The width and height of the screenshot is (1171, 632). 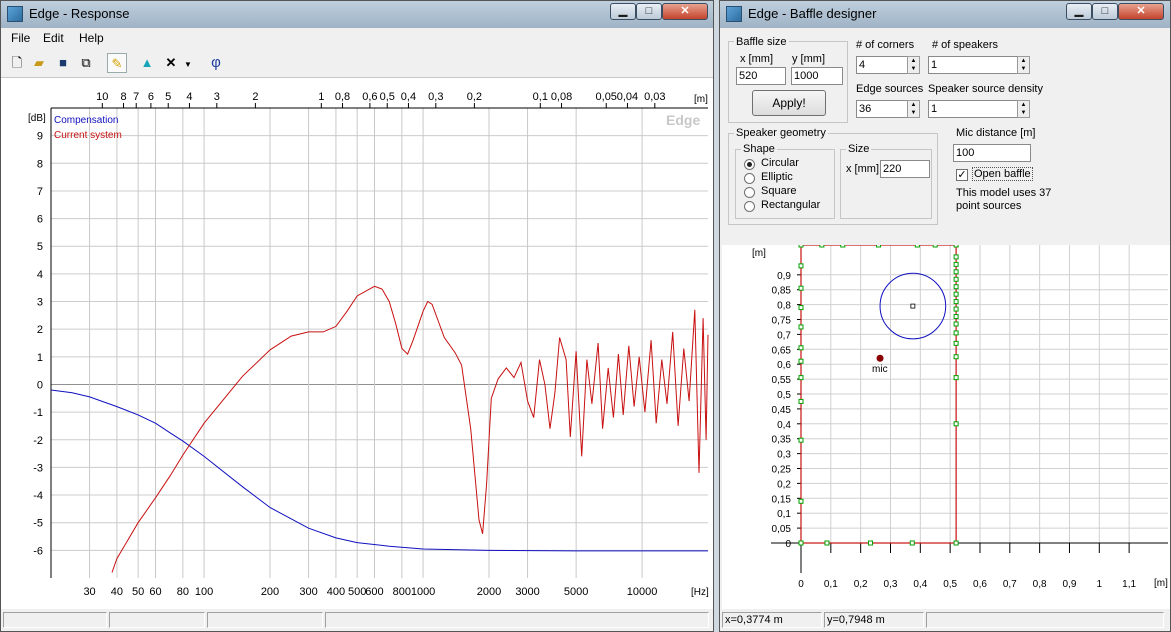 I want to click on phase-icon: φ, so click(x=216, y=62).